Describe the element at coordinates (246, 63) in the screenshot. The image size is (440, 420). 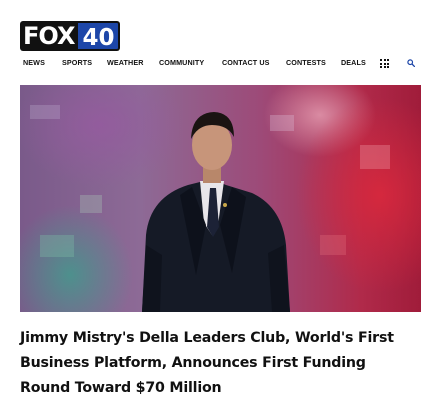
I see `nav-item-contact-us: CONTACT US` at that location.